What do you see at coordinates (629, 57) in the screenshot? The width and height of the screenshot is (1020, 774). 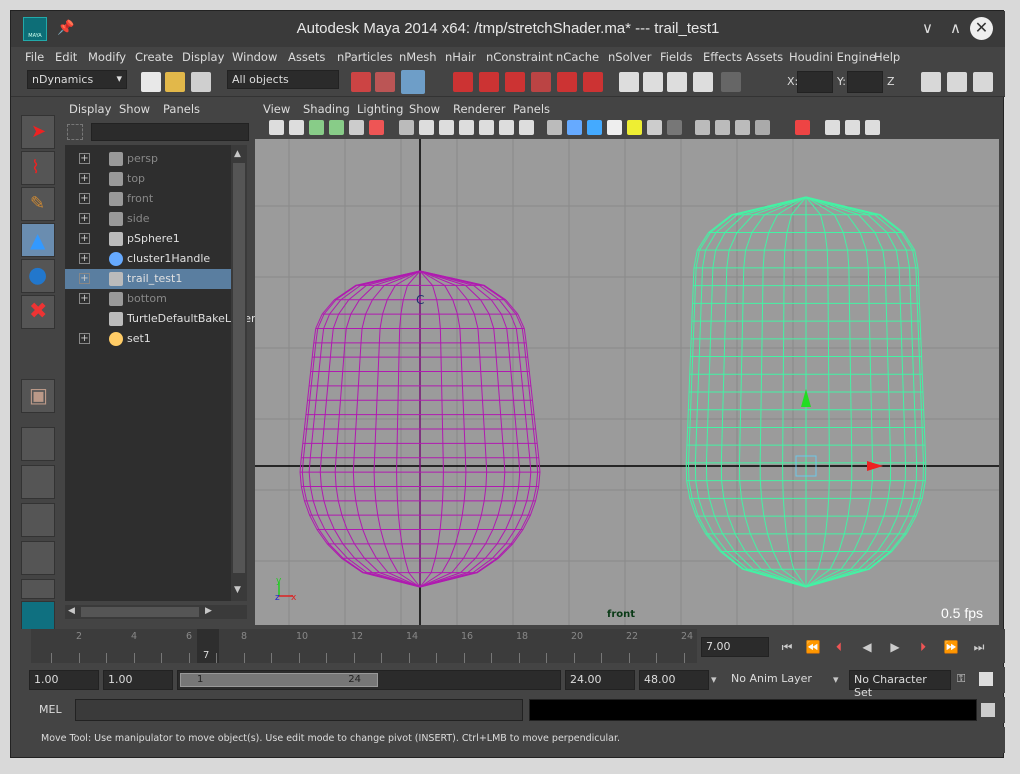 I see `menu-nsolver: nSolver` at bounding box center [629, 57].